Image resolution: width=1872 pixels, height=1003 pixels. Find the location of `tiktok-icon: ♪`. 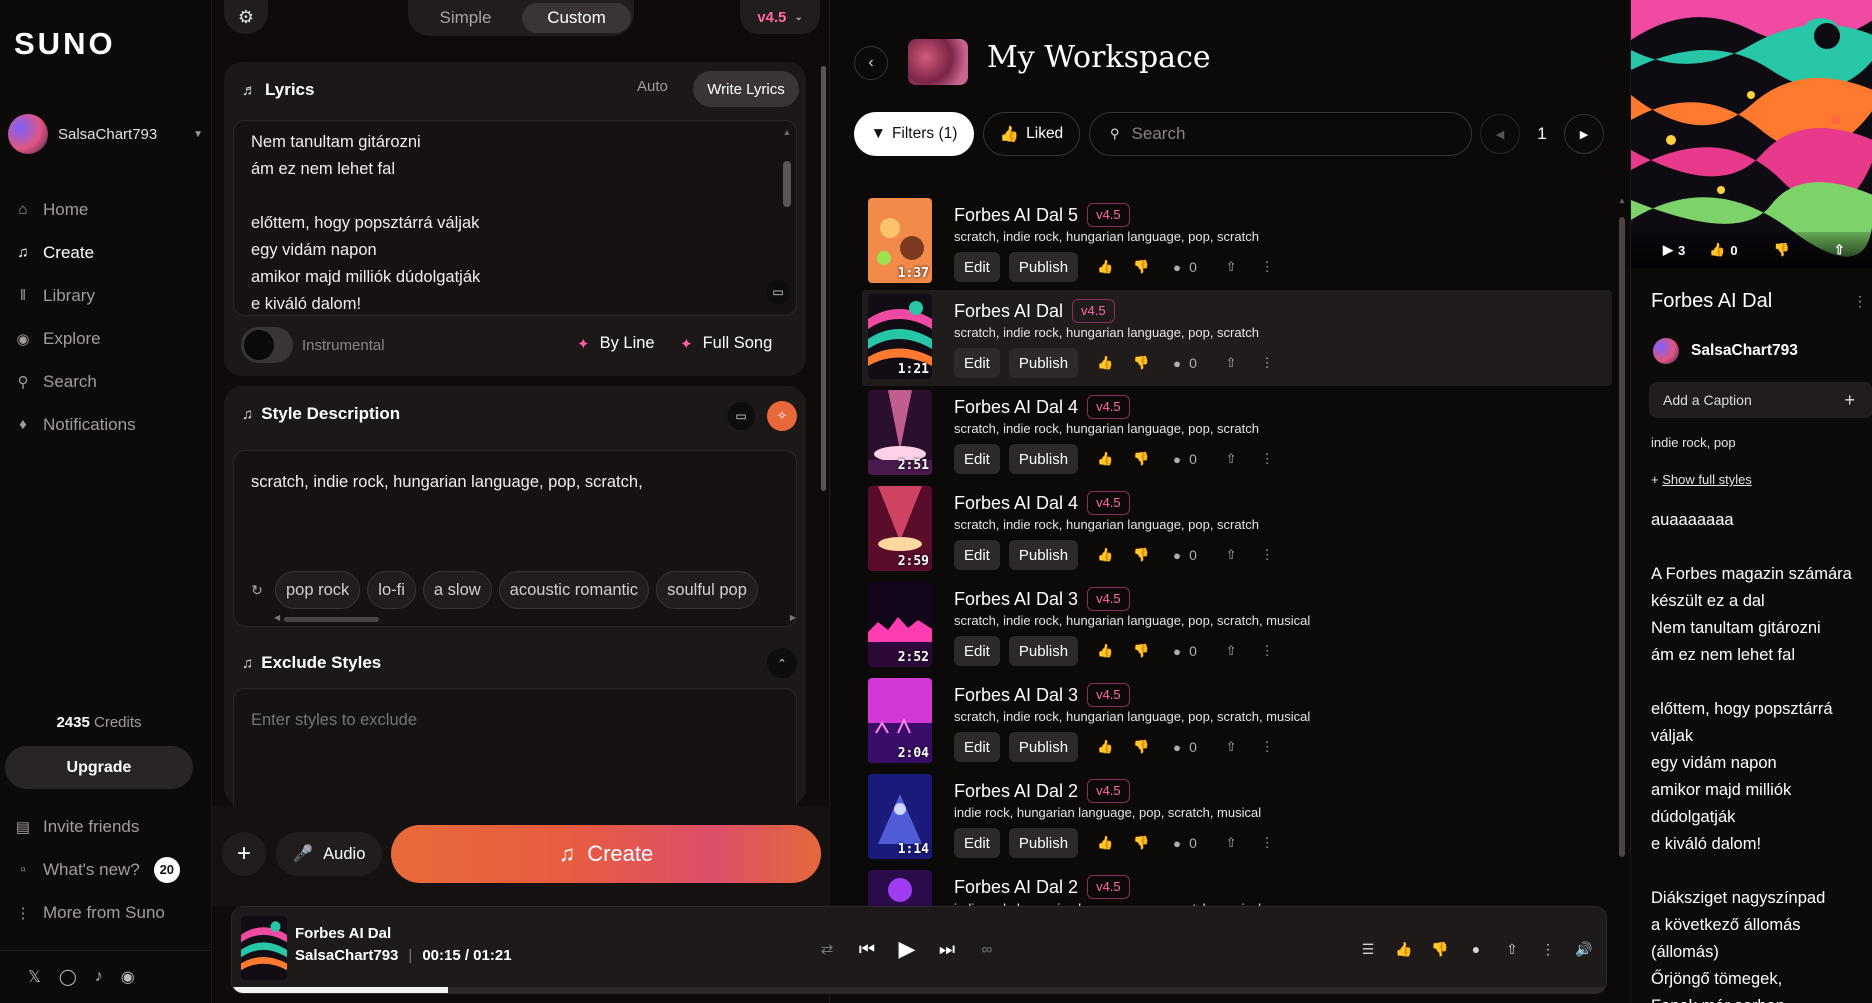

tiktok-icon: ♪ is located at coordinates (99, 977).